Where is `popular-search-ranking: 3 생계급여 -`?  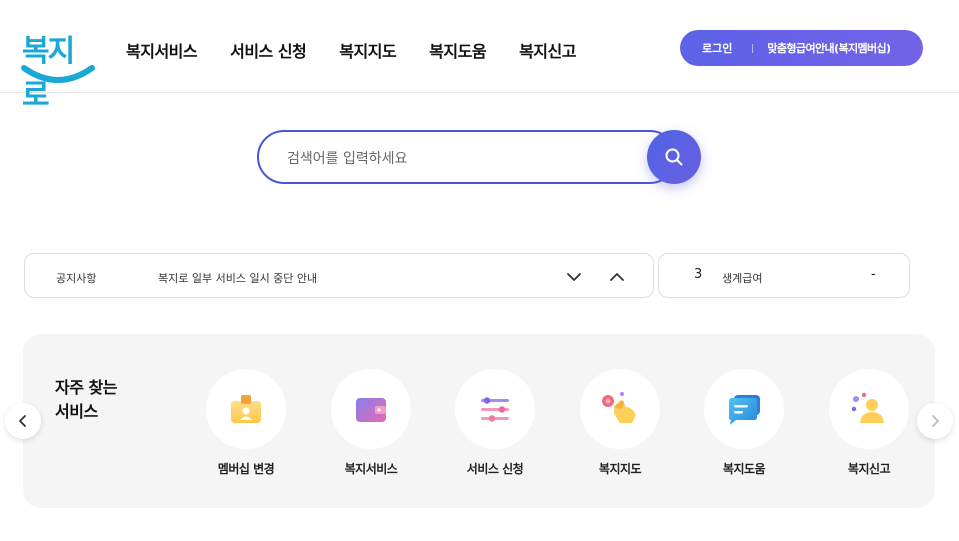
popular-search-ranking: 3 생계급여 - is located at coordinates (784, 275).